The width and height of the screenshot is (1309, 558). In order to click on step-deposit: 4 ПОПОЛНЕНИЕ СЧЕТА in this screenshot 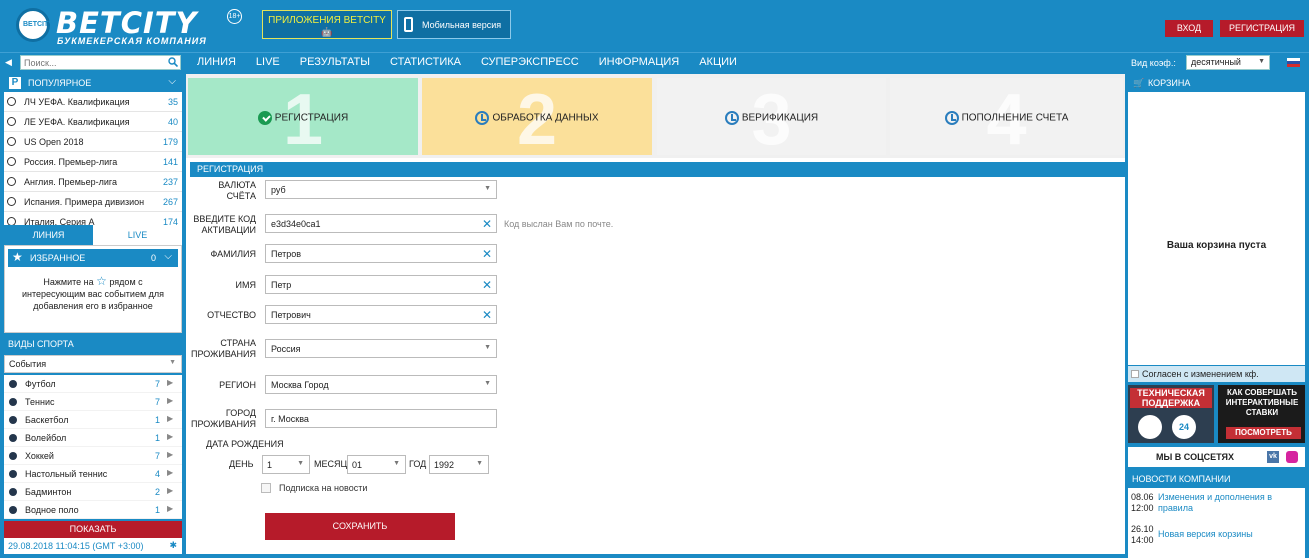, I will do `click(1006, 119)`.